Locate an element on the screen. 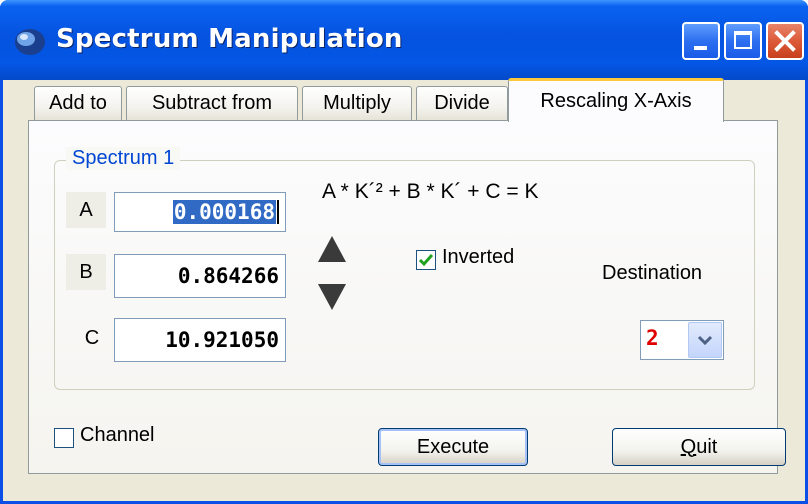  minimize-icon is located at coordinates (700, 48).